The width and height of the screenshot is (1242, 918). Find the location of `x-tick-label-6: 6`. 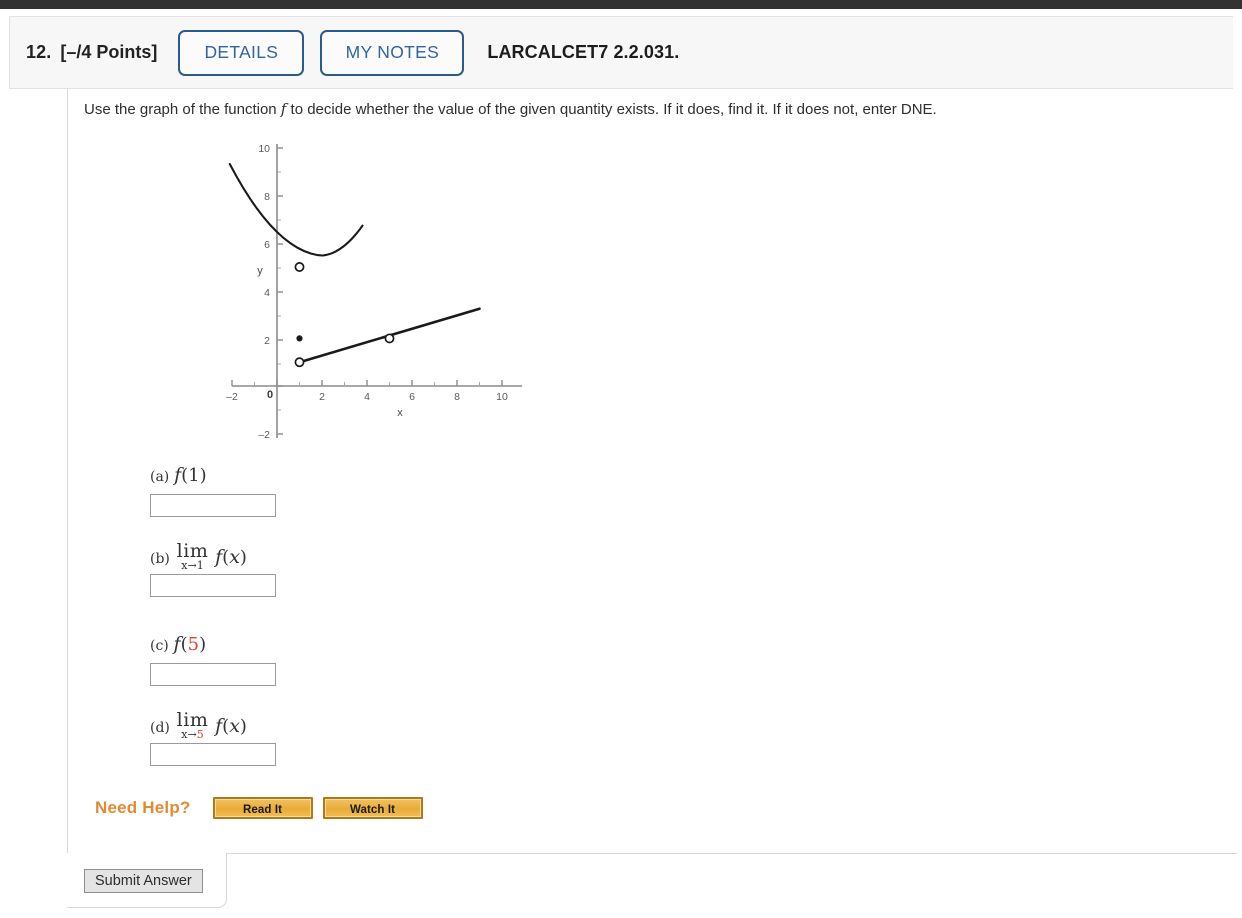

x-tick-label-6: 6 is located at coordinates (412, 397).